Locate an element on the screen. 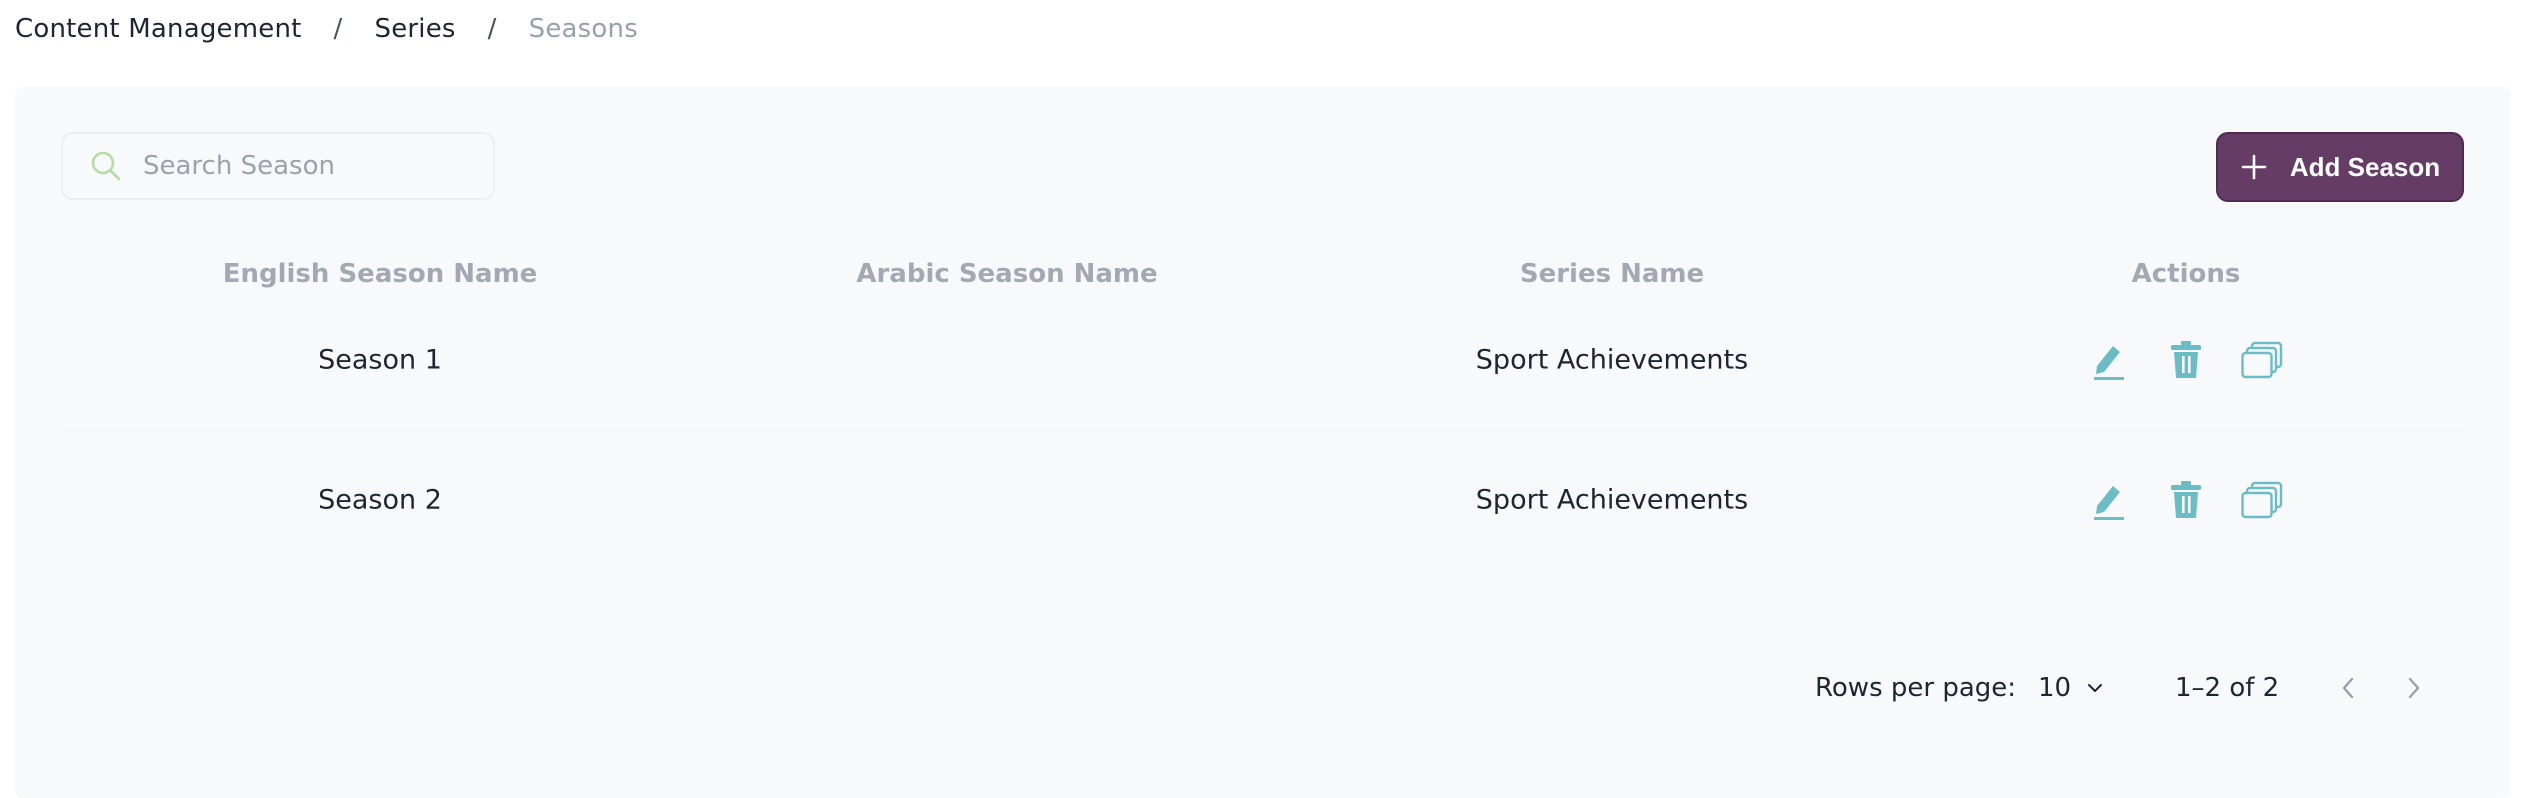  column-header-actions: Actions is located at coordinates (2186, 274).